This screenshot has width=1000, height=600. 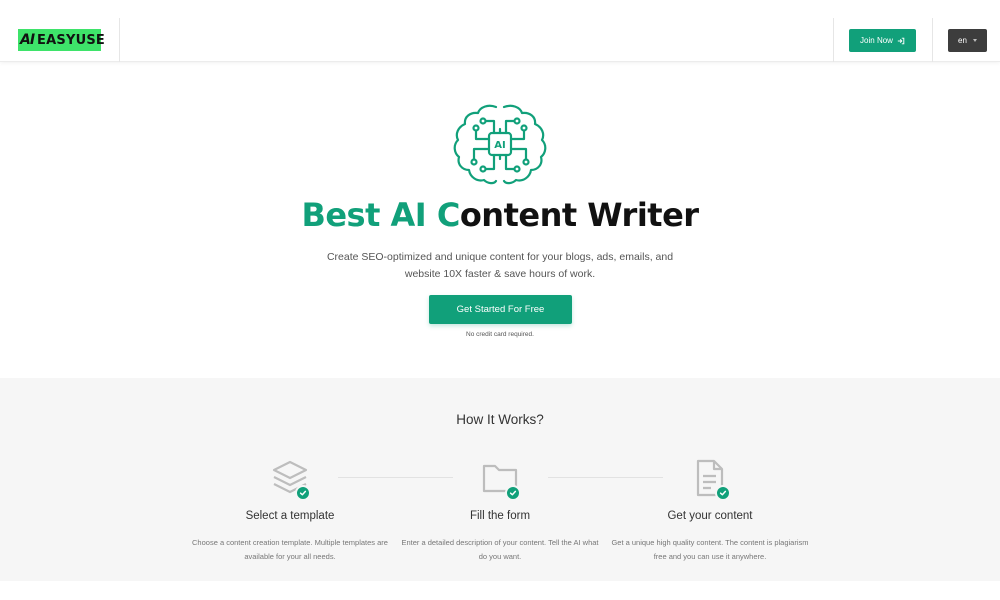 What do you see at coordinates (579, 215) in the screenshot?
I see `hero-title-rest: ontent Writer` at bounding box center [579, 215].